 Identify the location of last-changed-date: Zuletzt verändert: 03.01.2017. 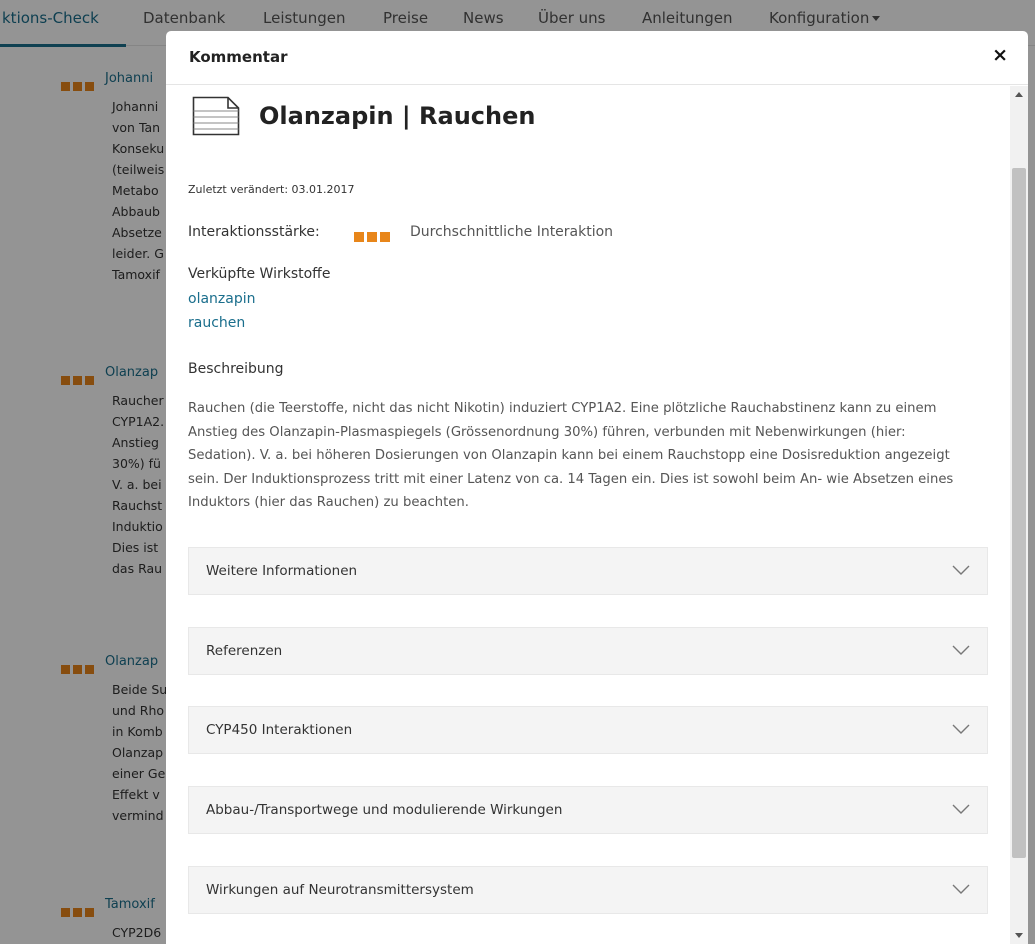
(271, 189).